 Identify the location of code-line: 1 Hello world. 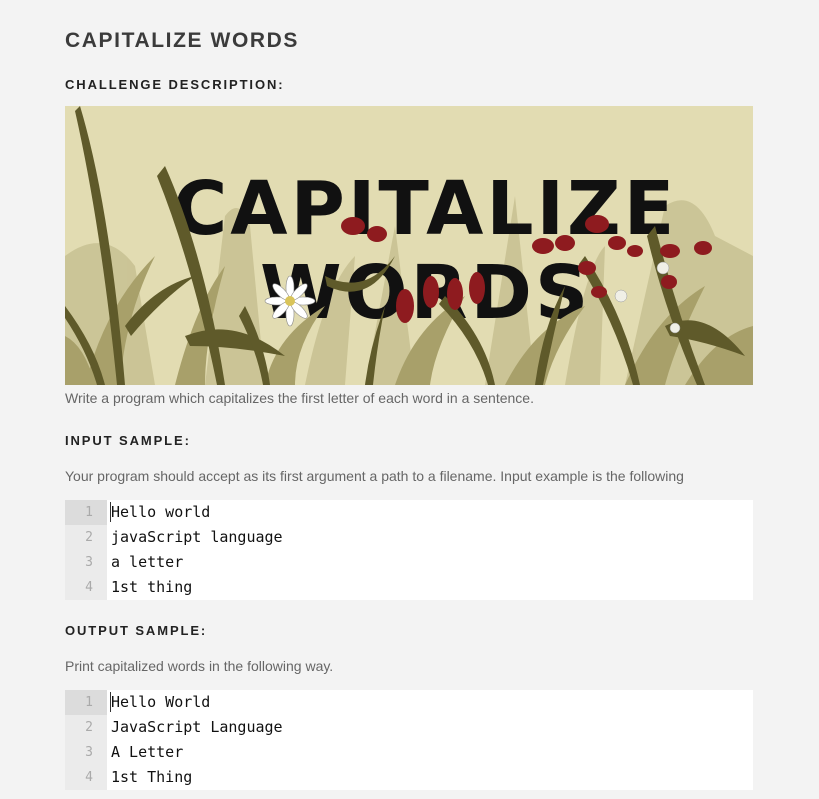
(409, 512).